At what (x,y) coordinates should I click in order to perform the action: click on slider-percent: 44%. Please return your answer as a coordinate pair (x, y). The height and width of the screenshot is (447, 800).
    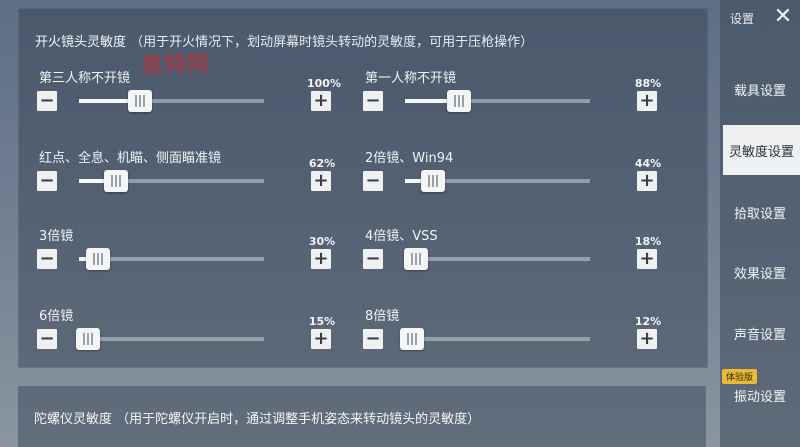
    Looking at the image, I should click on (648, 163).